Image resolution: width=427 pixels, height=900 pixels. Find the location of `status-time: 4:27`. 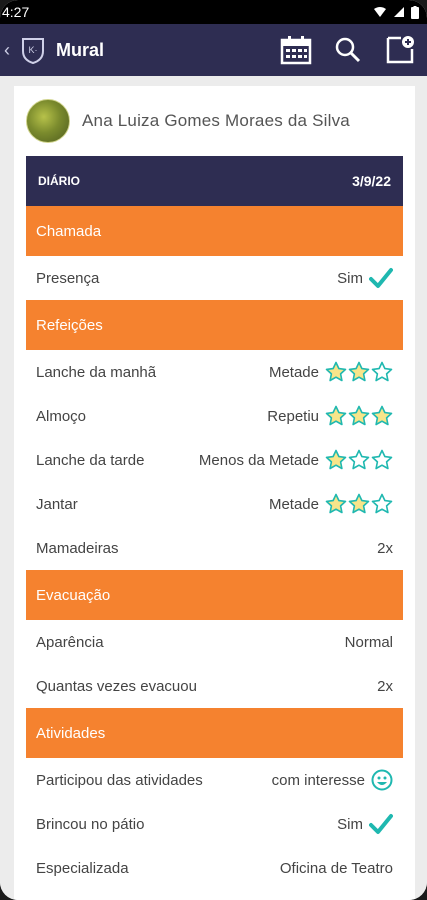

status-time: 4:27 is located at coordinates (16, 12).